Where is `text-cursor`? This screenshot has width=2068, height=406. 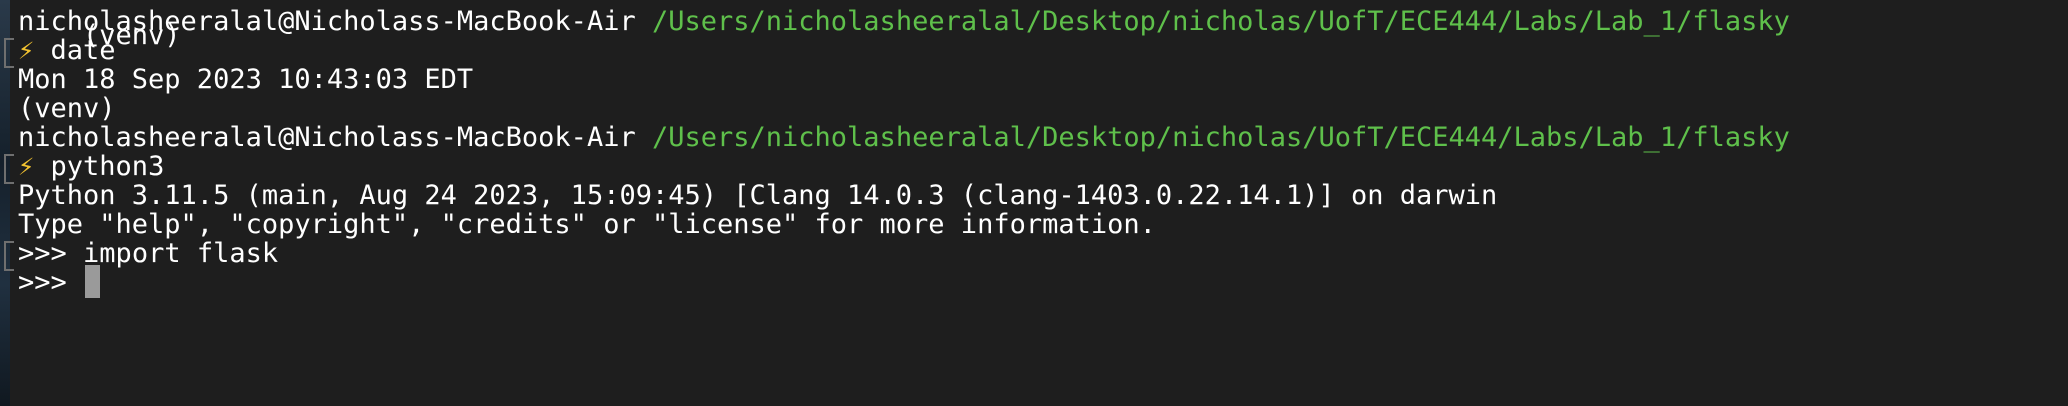 text-cursor is located at coordinates (93, 281).